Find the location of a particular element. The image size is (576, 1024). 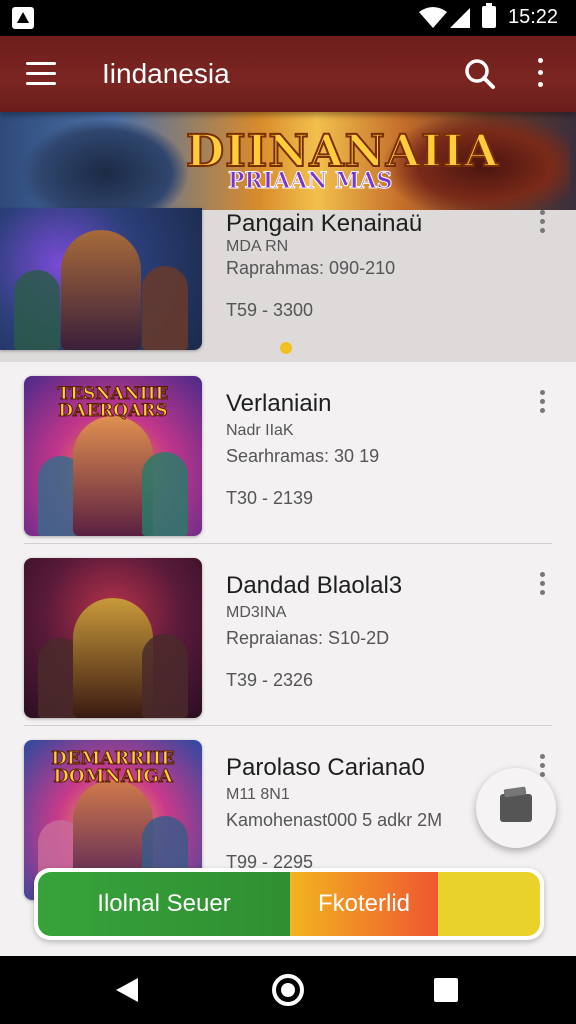

search-icon is located at coordinates (480, 74).